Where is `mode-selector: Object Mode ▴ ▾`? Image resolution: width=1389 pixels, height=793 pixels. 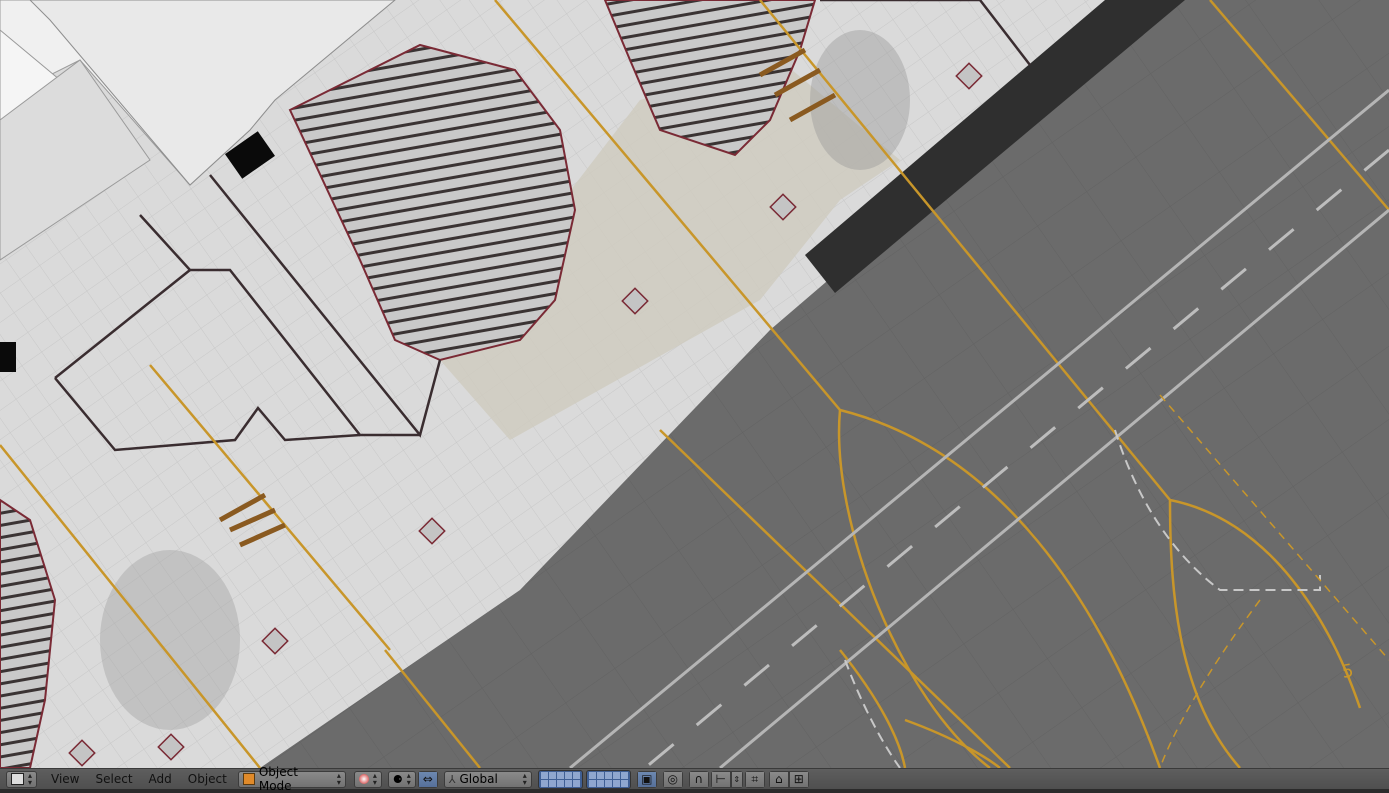
mode-selector: Object Mode ▴ ▾ is located at coordinates (291, 779).